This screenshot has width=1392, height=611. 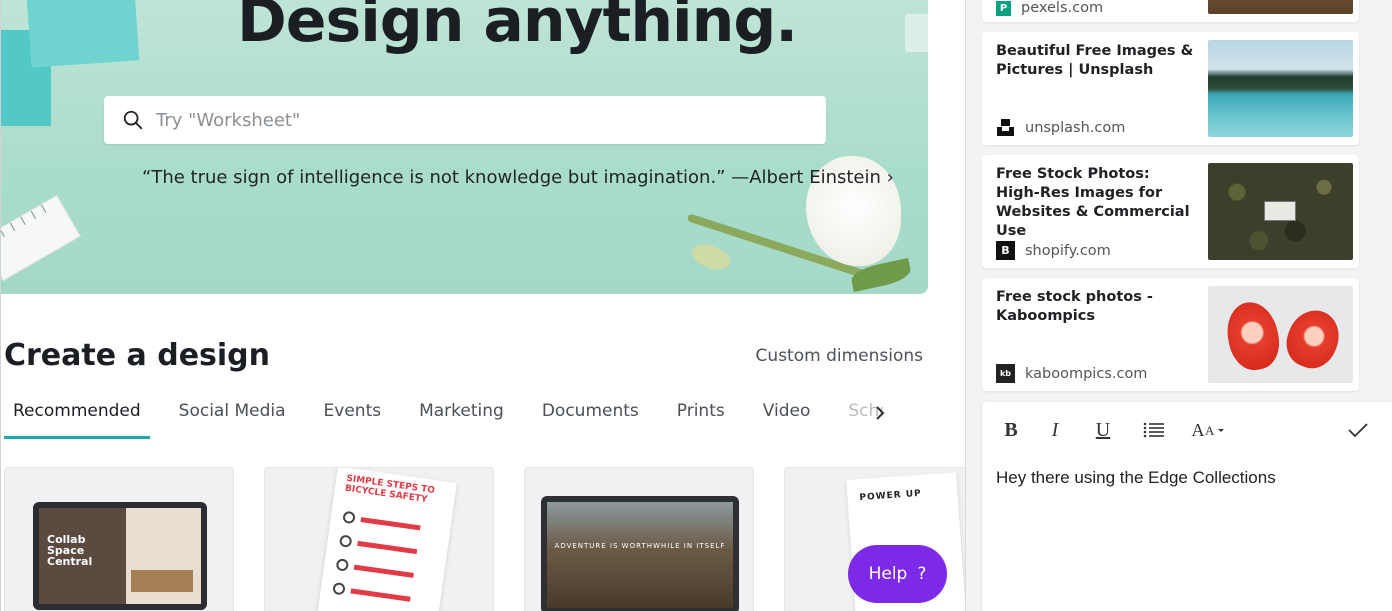 I want to click on collection-item-title: Free stock photos - Kaboompics, so click(x=1074, y=306).